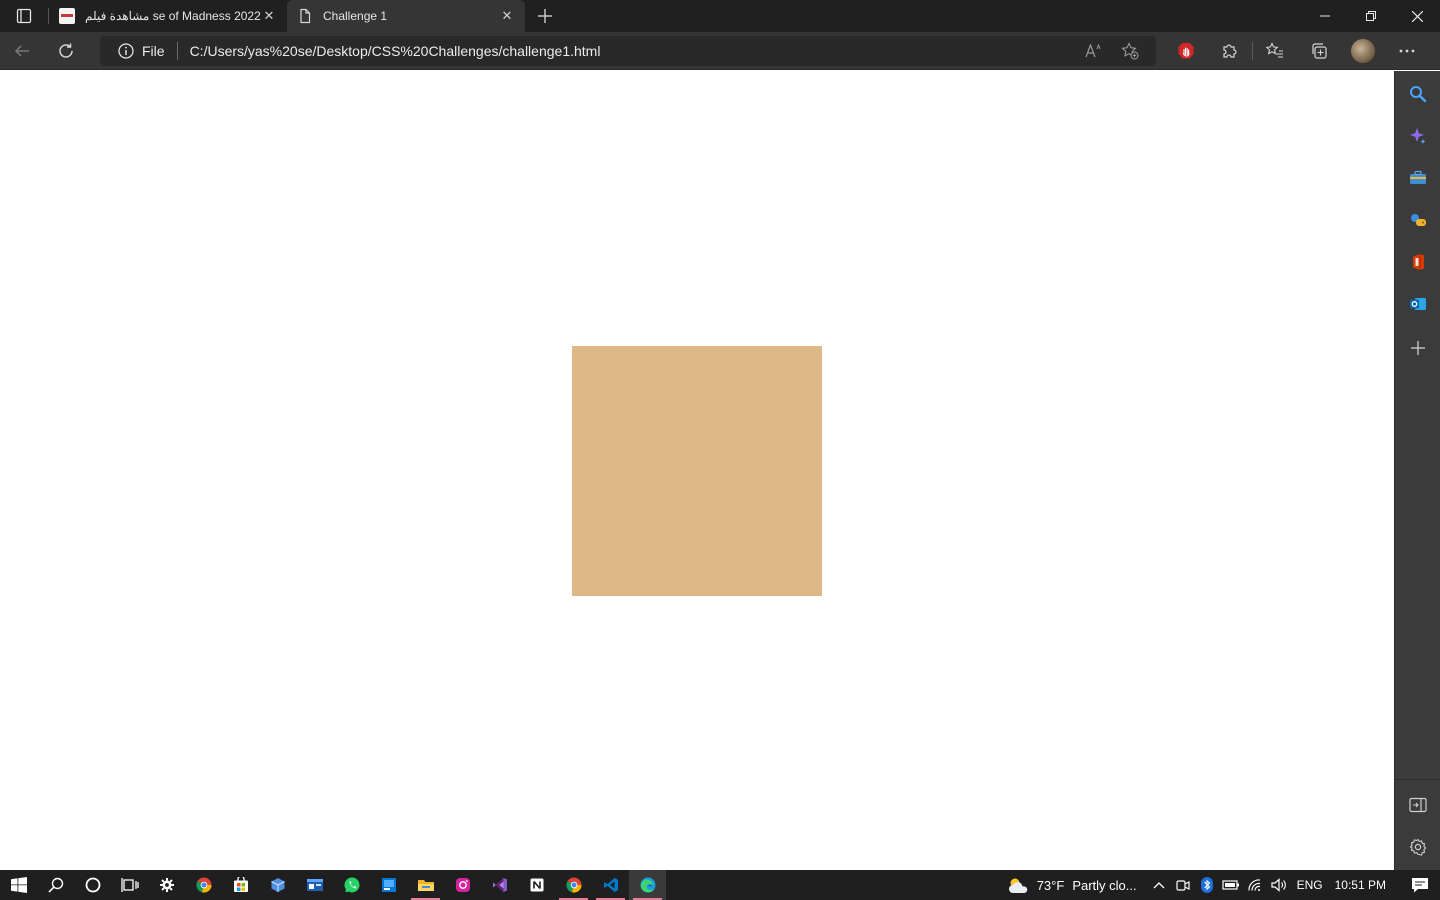 This screenshot has height=900, width=1440. I want to click on profile-button, so click(1363, 51).